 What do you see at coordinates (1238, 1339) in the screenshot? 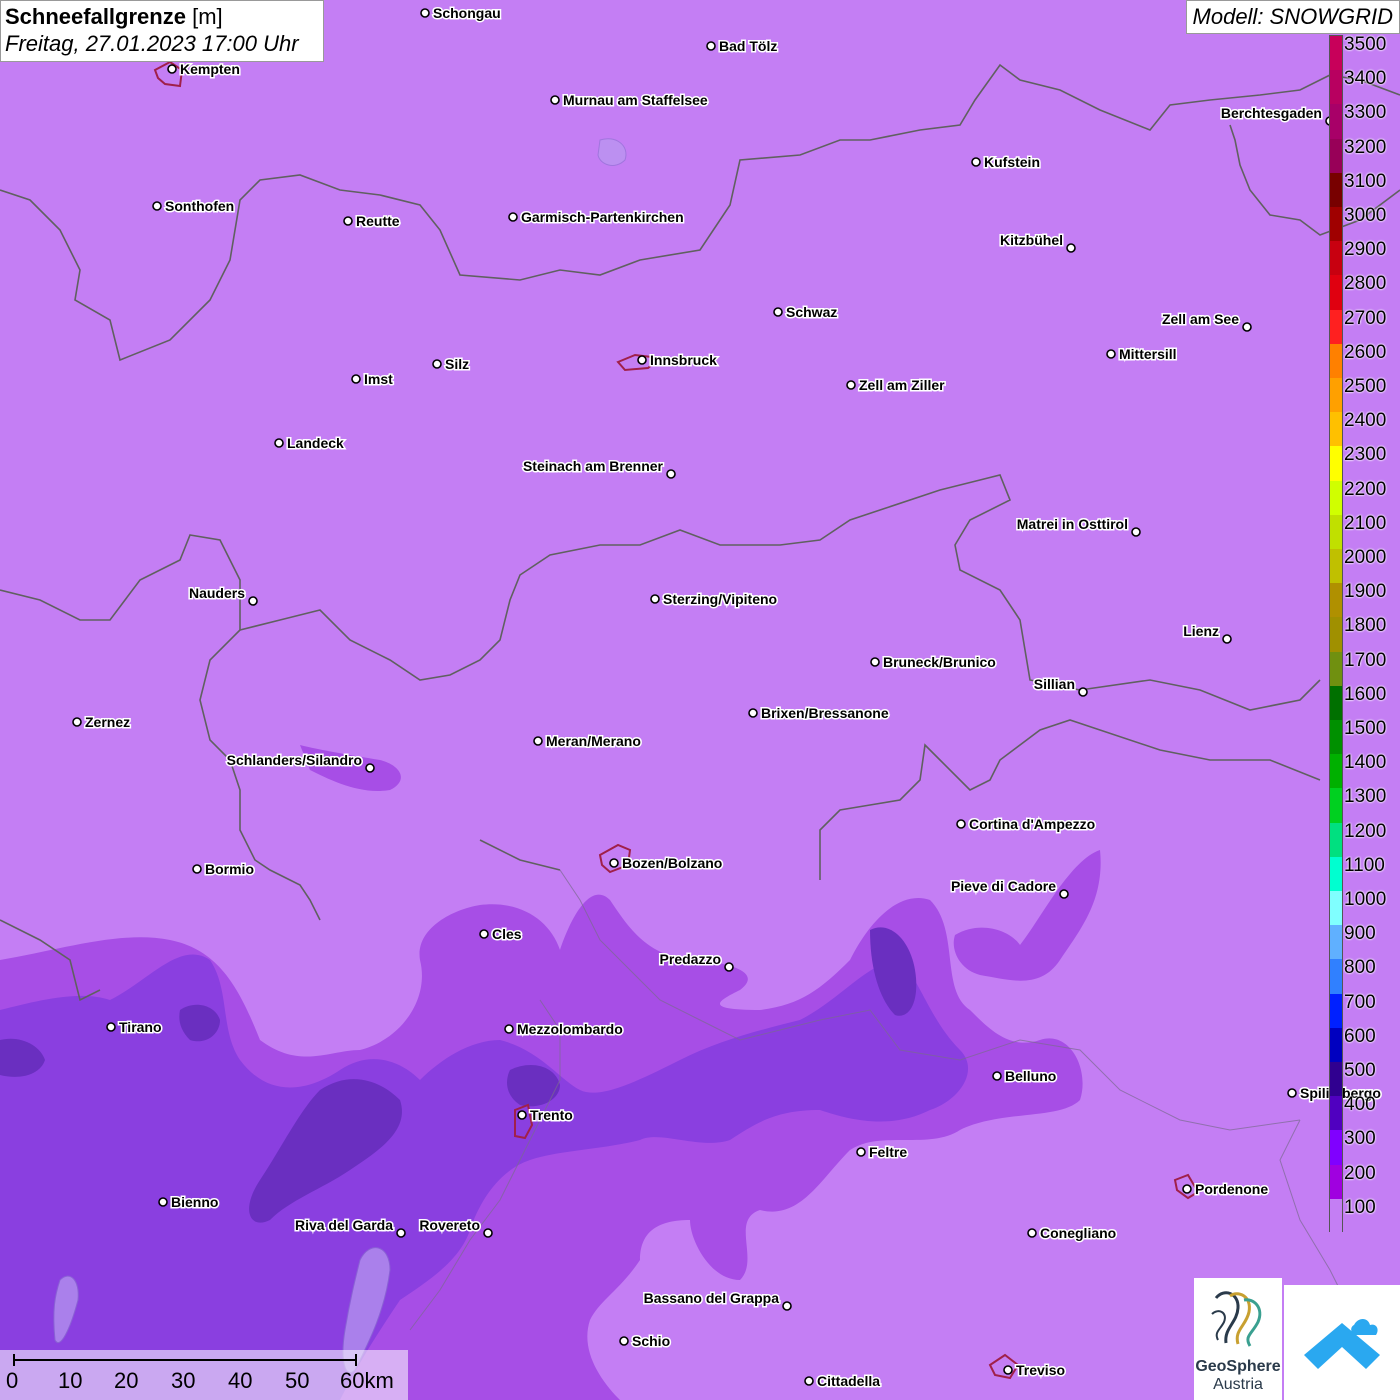
I see `geosphere-logo: GeoSphere Austria` at bounding box center [1238, 1339].